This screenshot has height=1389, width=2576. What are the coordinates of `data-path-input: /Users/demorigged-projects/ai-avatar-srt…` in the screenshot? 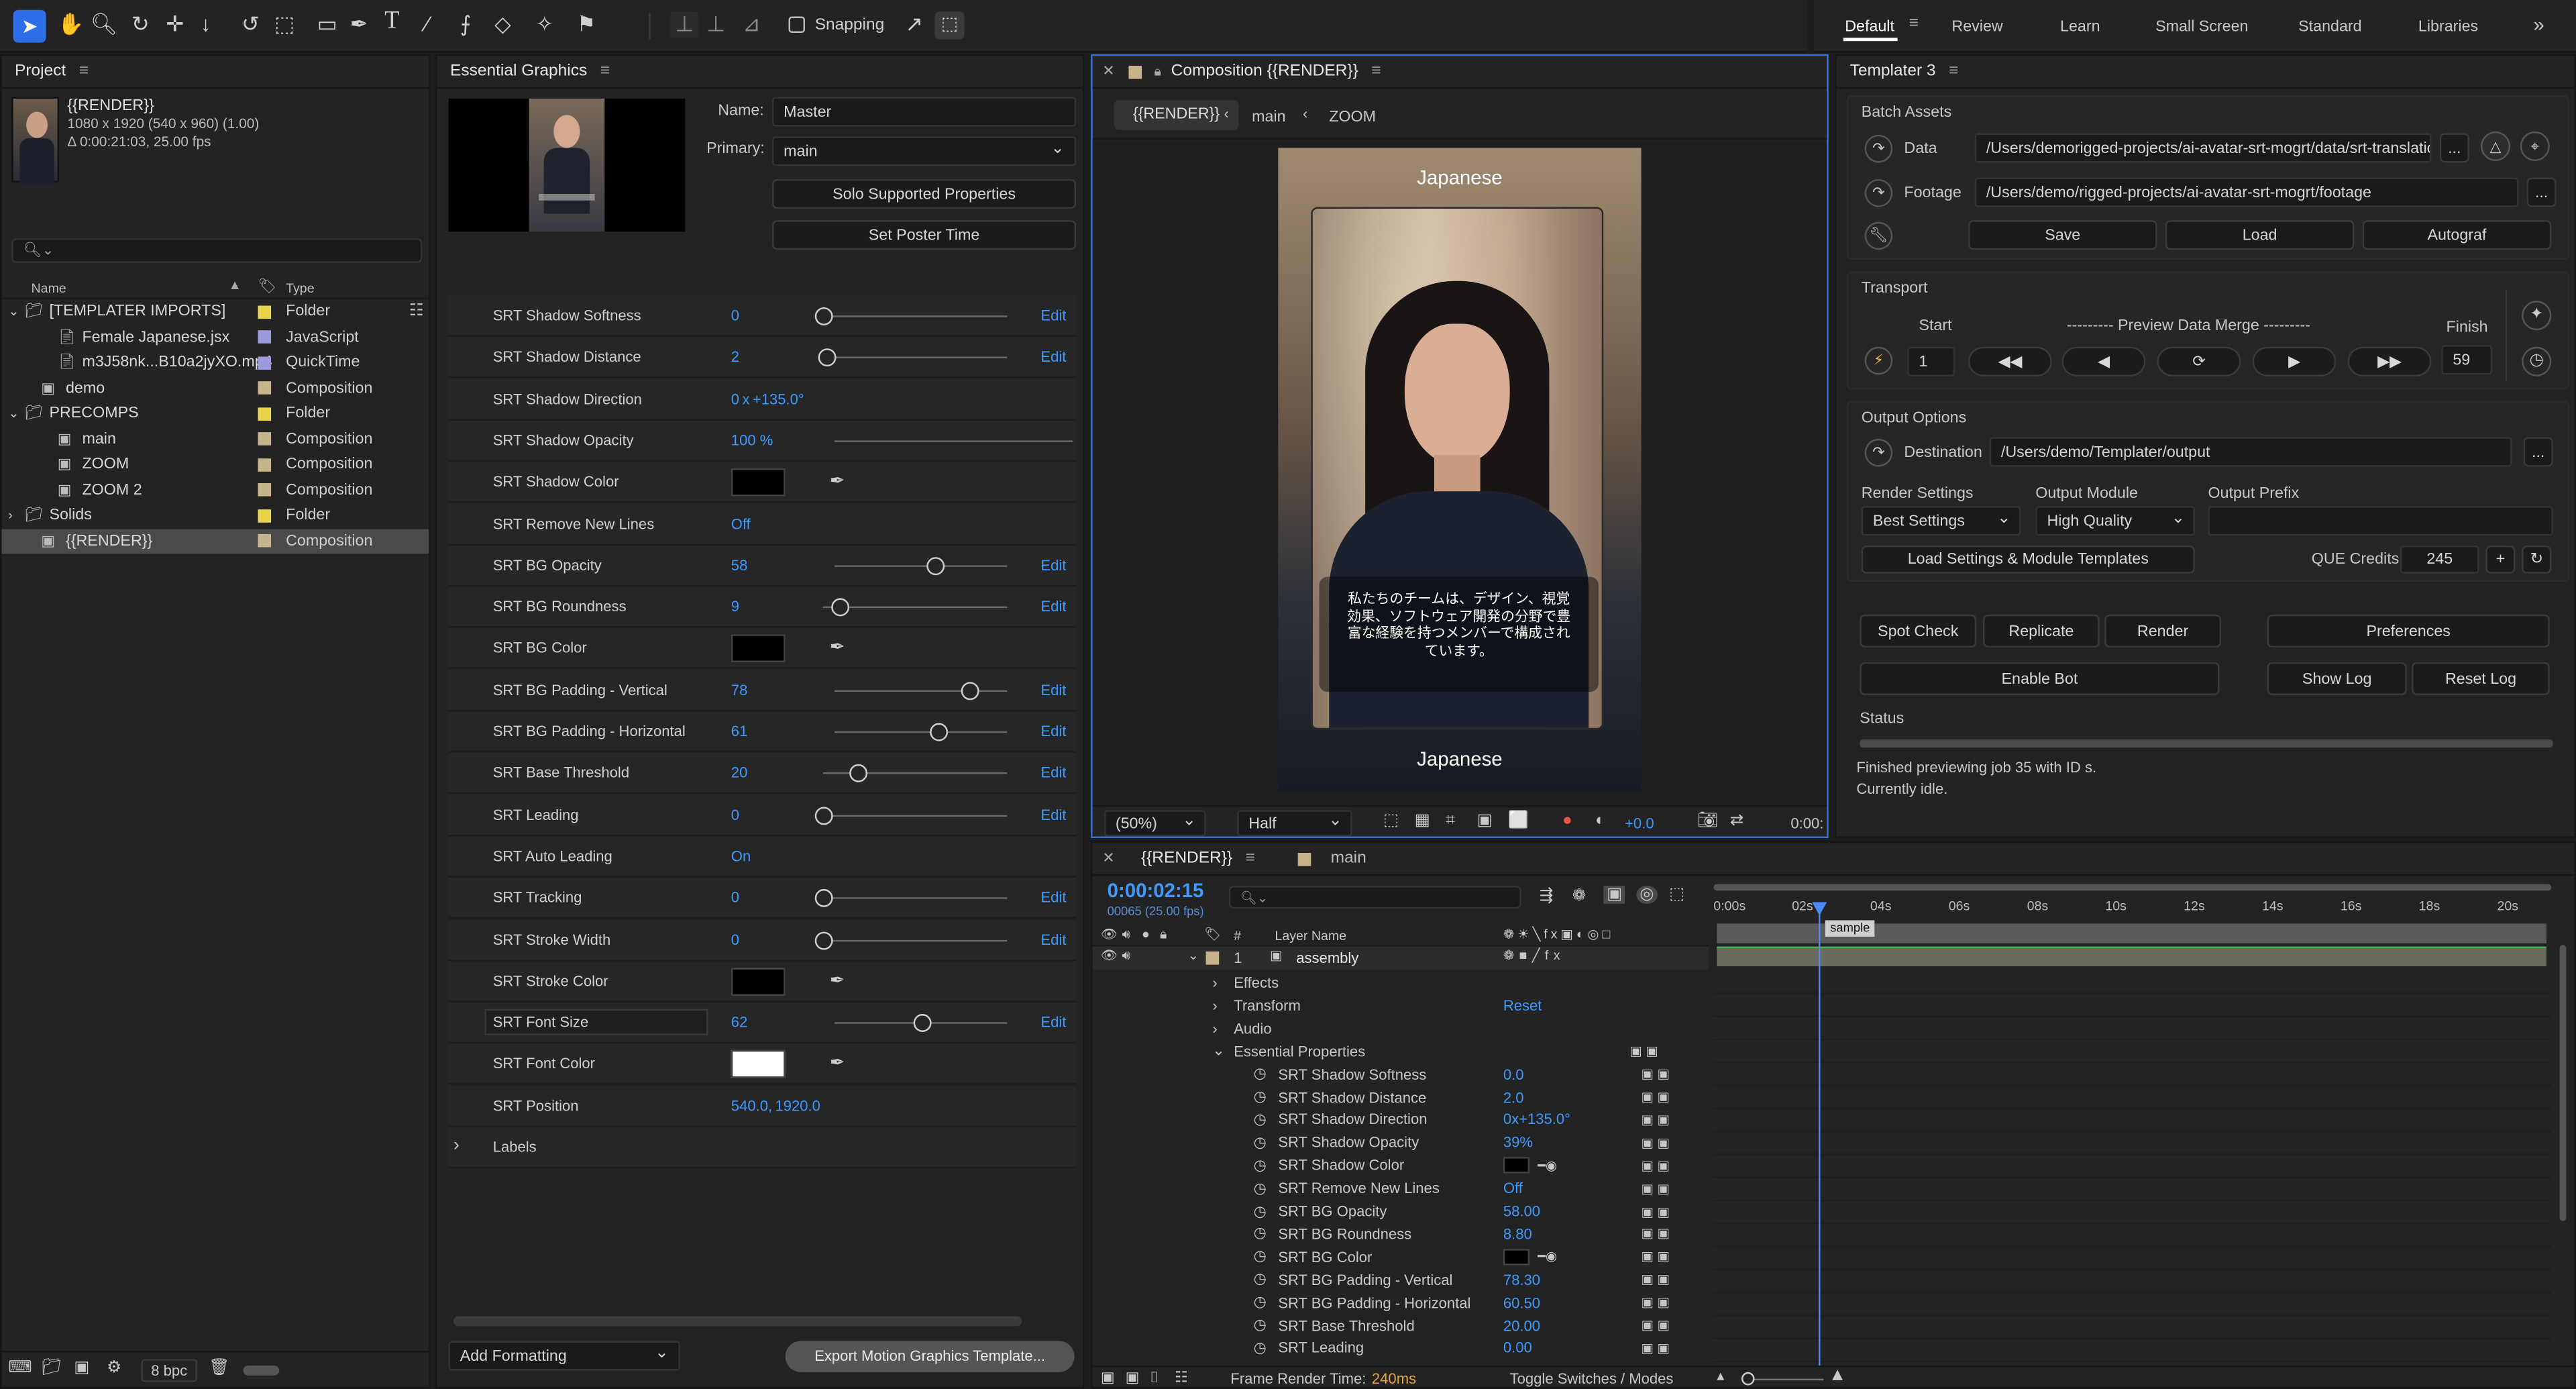 It's located at (2203, 148).